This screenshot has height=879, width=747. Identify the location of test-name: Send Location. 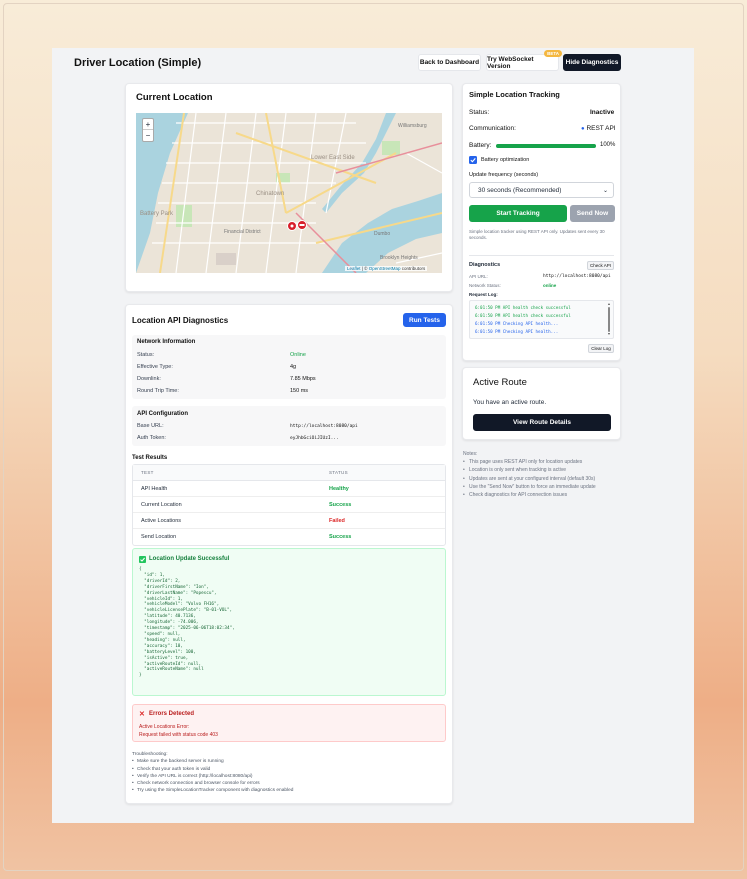
(159, 537).